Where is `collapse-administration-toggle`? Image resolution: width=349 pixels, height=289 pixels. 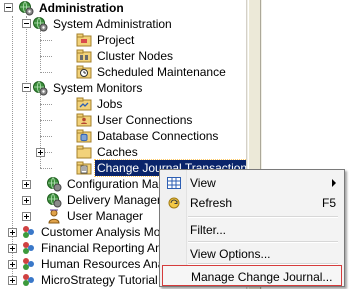 collapse-administration-toggle is located at coordinates (8, 7).